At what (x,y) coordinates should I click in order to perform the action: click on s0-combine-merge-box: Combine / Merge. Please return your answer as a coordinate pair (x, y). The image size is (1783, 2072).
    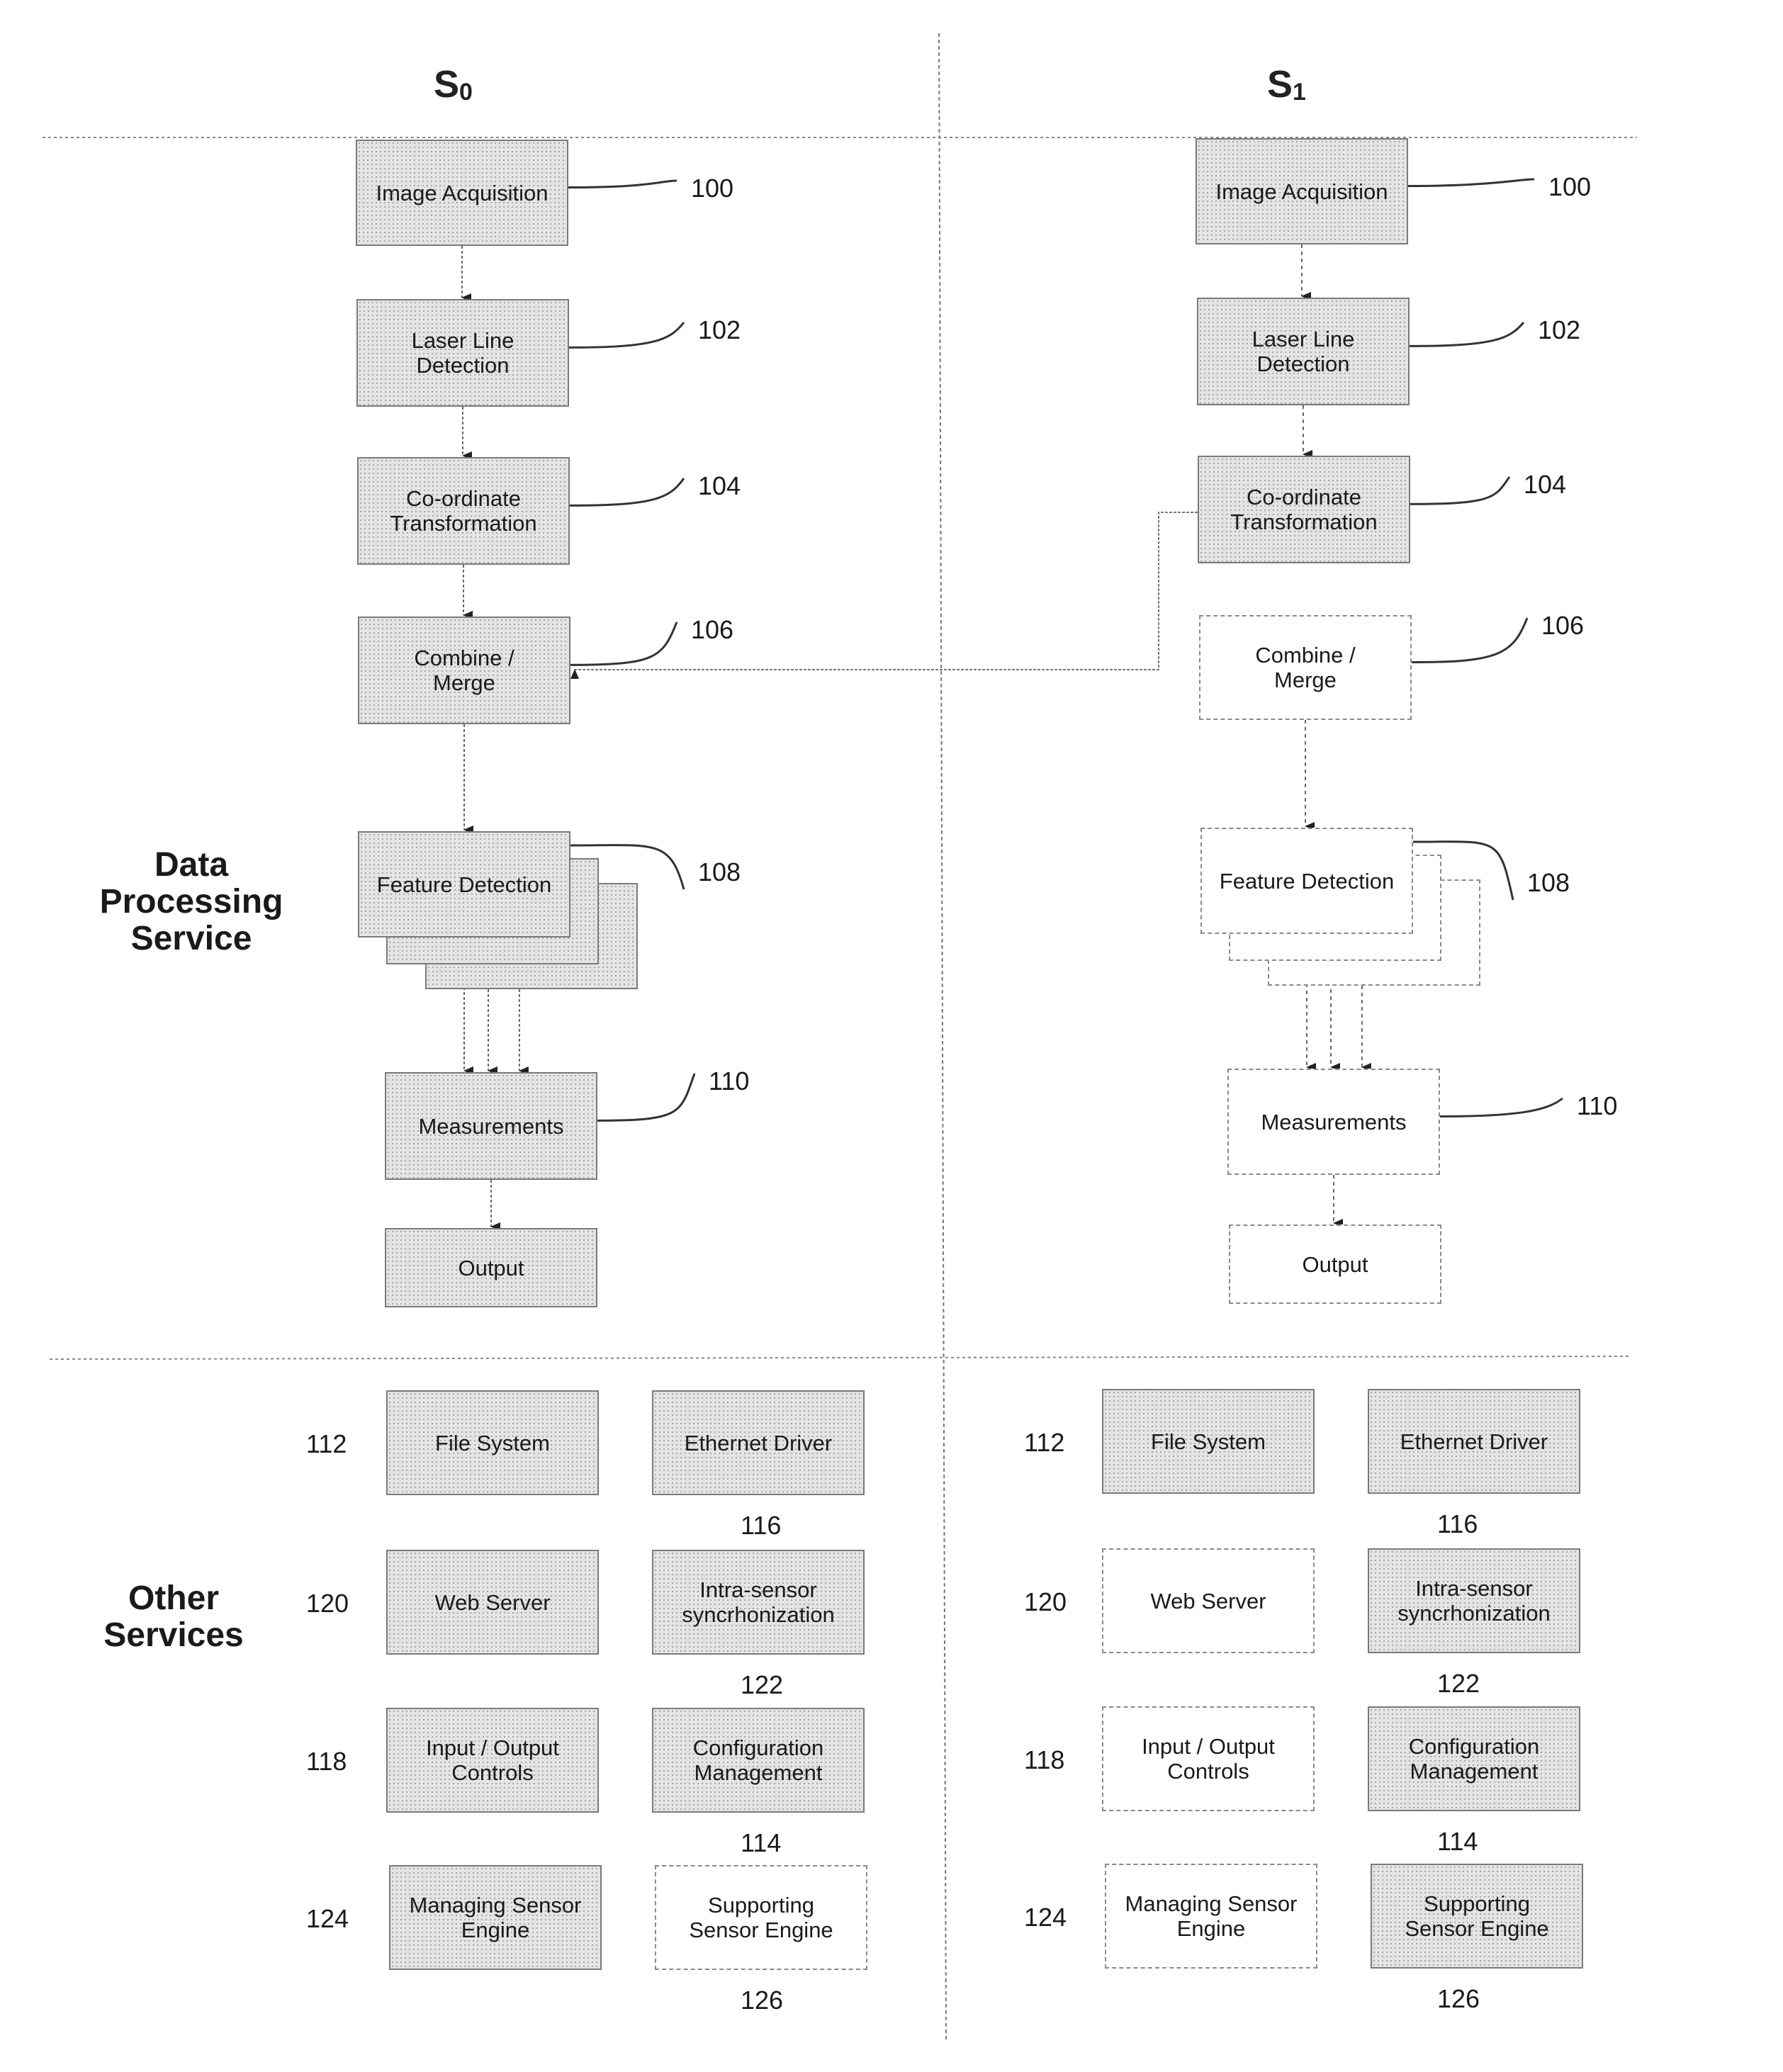
    Looking at the image, I should click on (464, 670).